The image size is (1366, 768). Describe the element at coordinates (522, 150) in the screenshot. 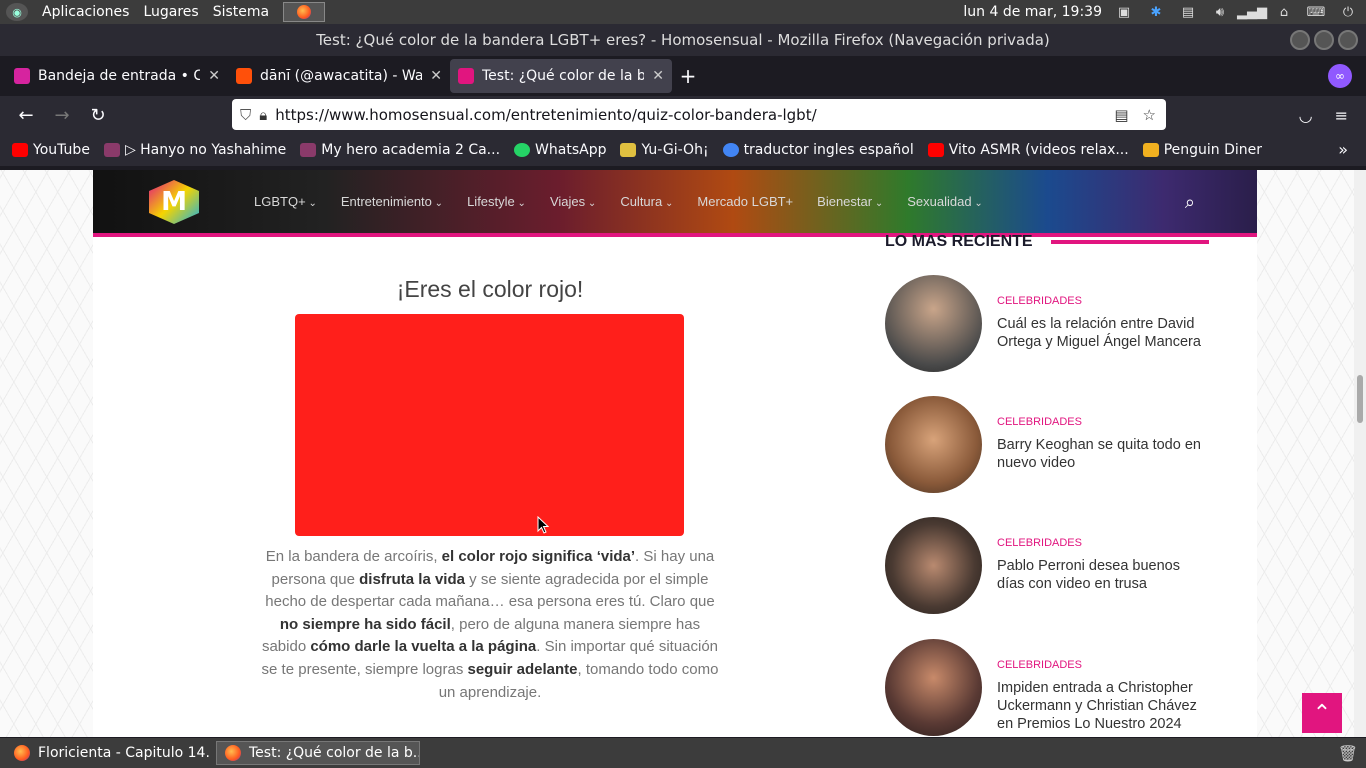

I see `whatsapp-icon` at that location.